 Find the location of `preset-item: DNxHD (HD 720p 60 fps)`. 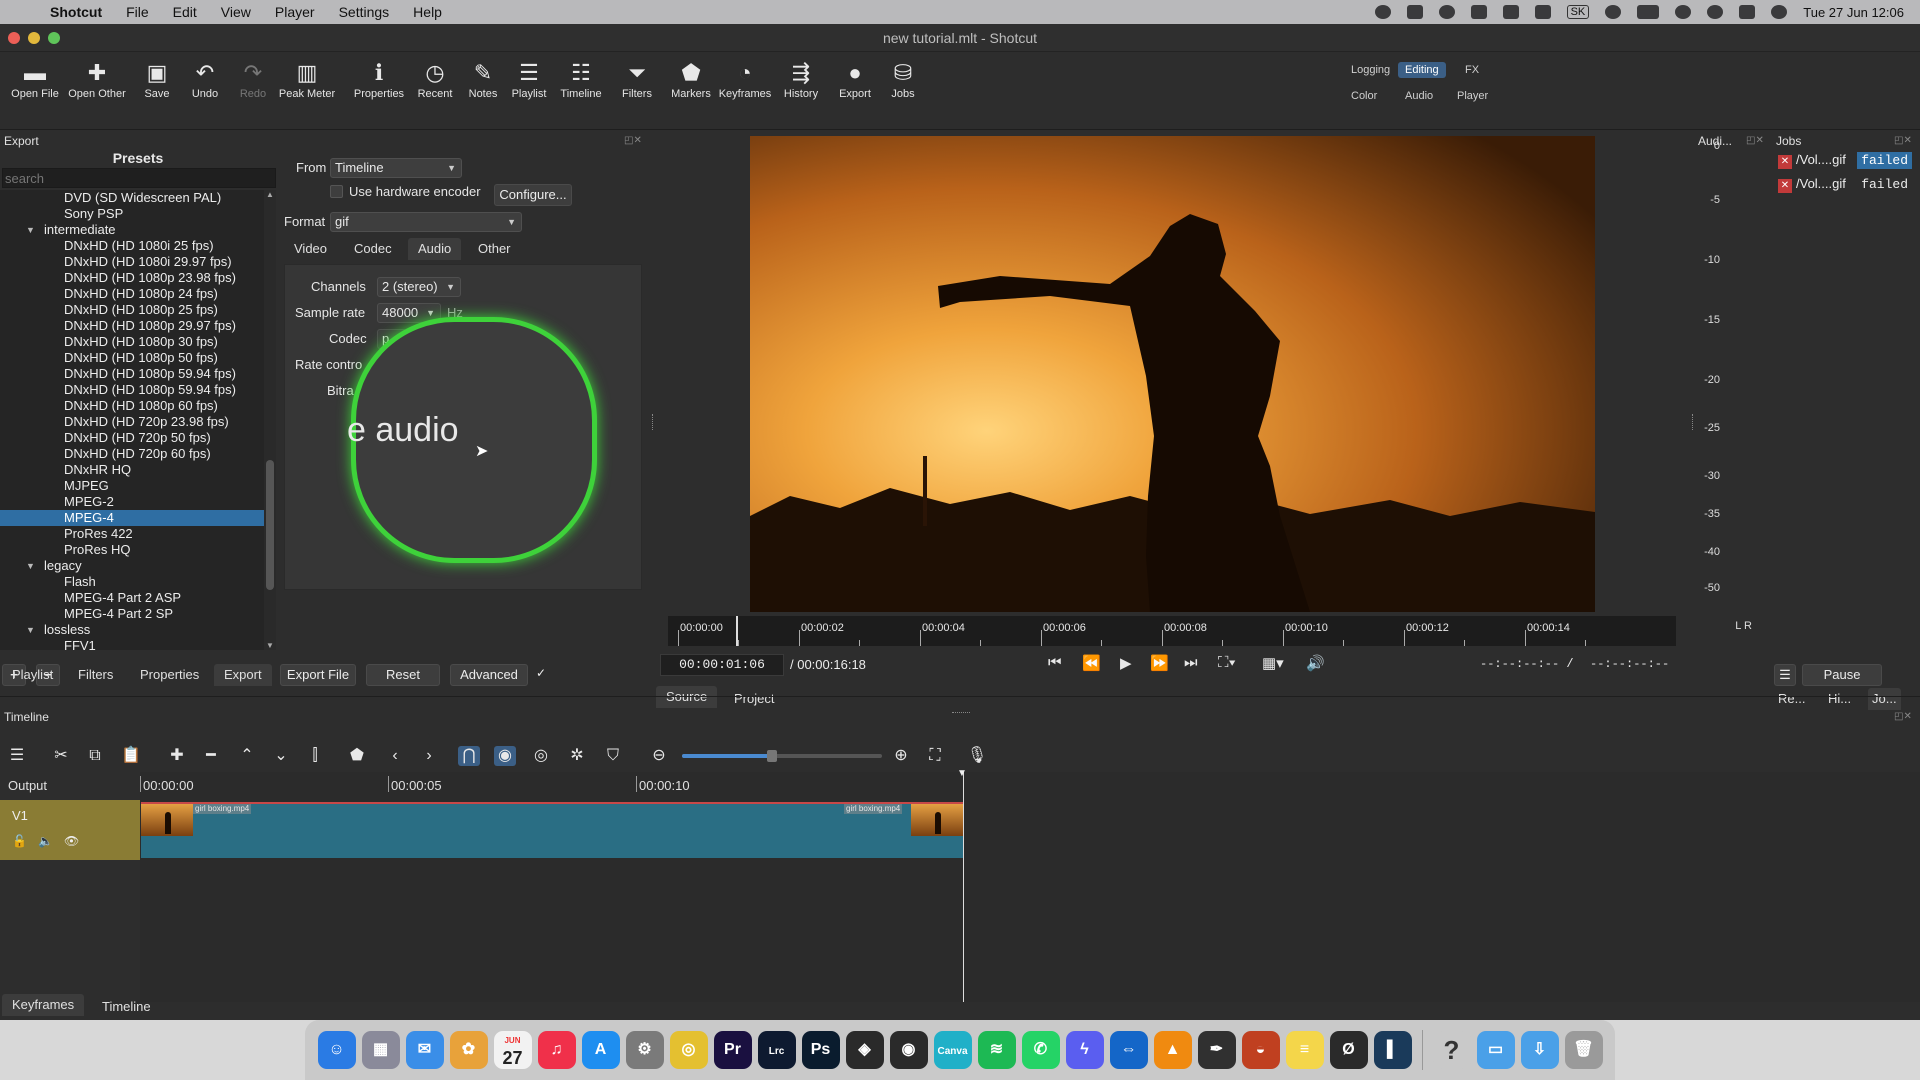

preset-item: DNxHD (HD 720p 60 fps) is located at coordinates (132, 454).